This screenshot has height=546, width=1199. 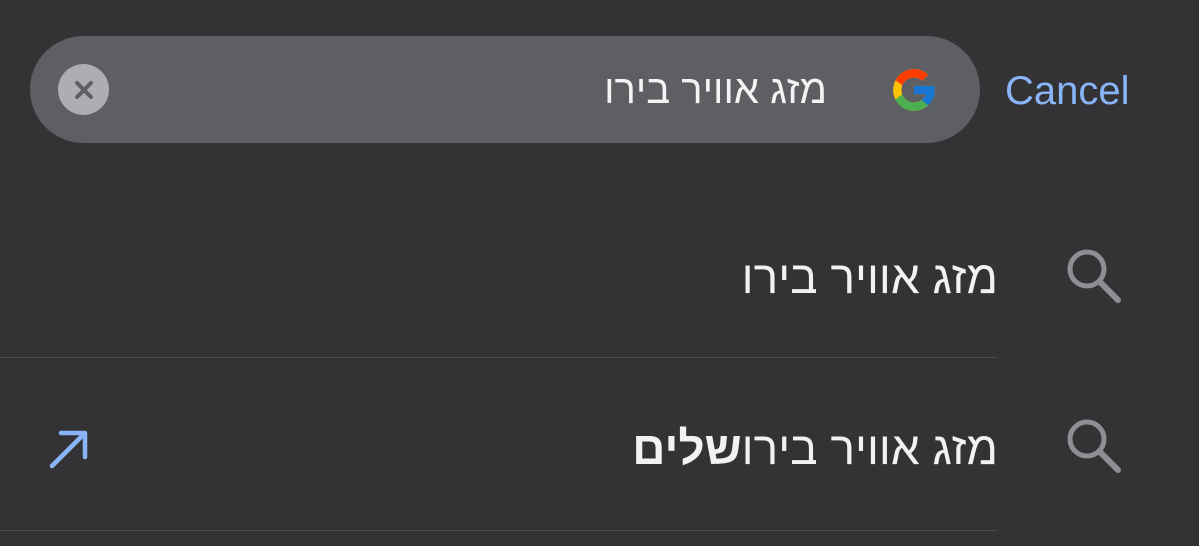 I want to click on suggestion-divider, so click(x=499, y=530).